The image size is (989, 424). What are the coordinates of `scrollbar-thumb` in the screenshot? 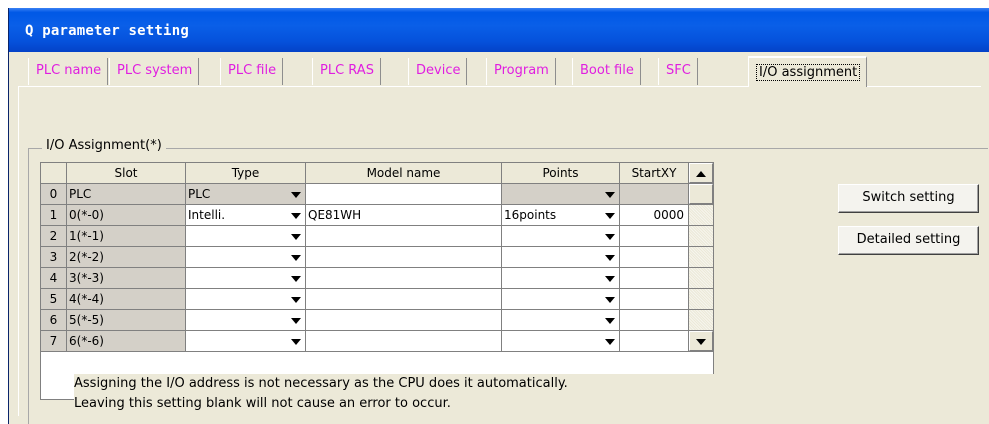 It's located at (701, 194).